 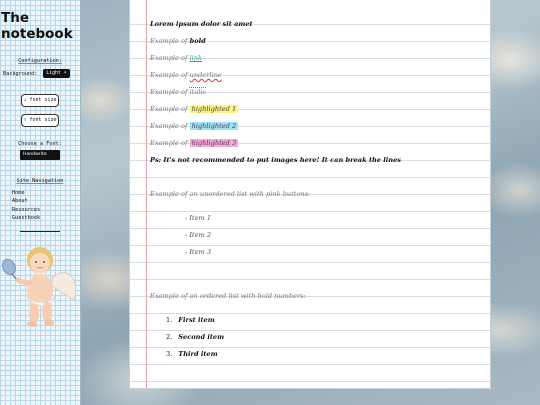 I want to click on example-highlight1-line: Example of highlighted 1, so click(x=194, y=109).